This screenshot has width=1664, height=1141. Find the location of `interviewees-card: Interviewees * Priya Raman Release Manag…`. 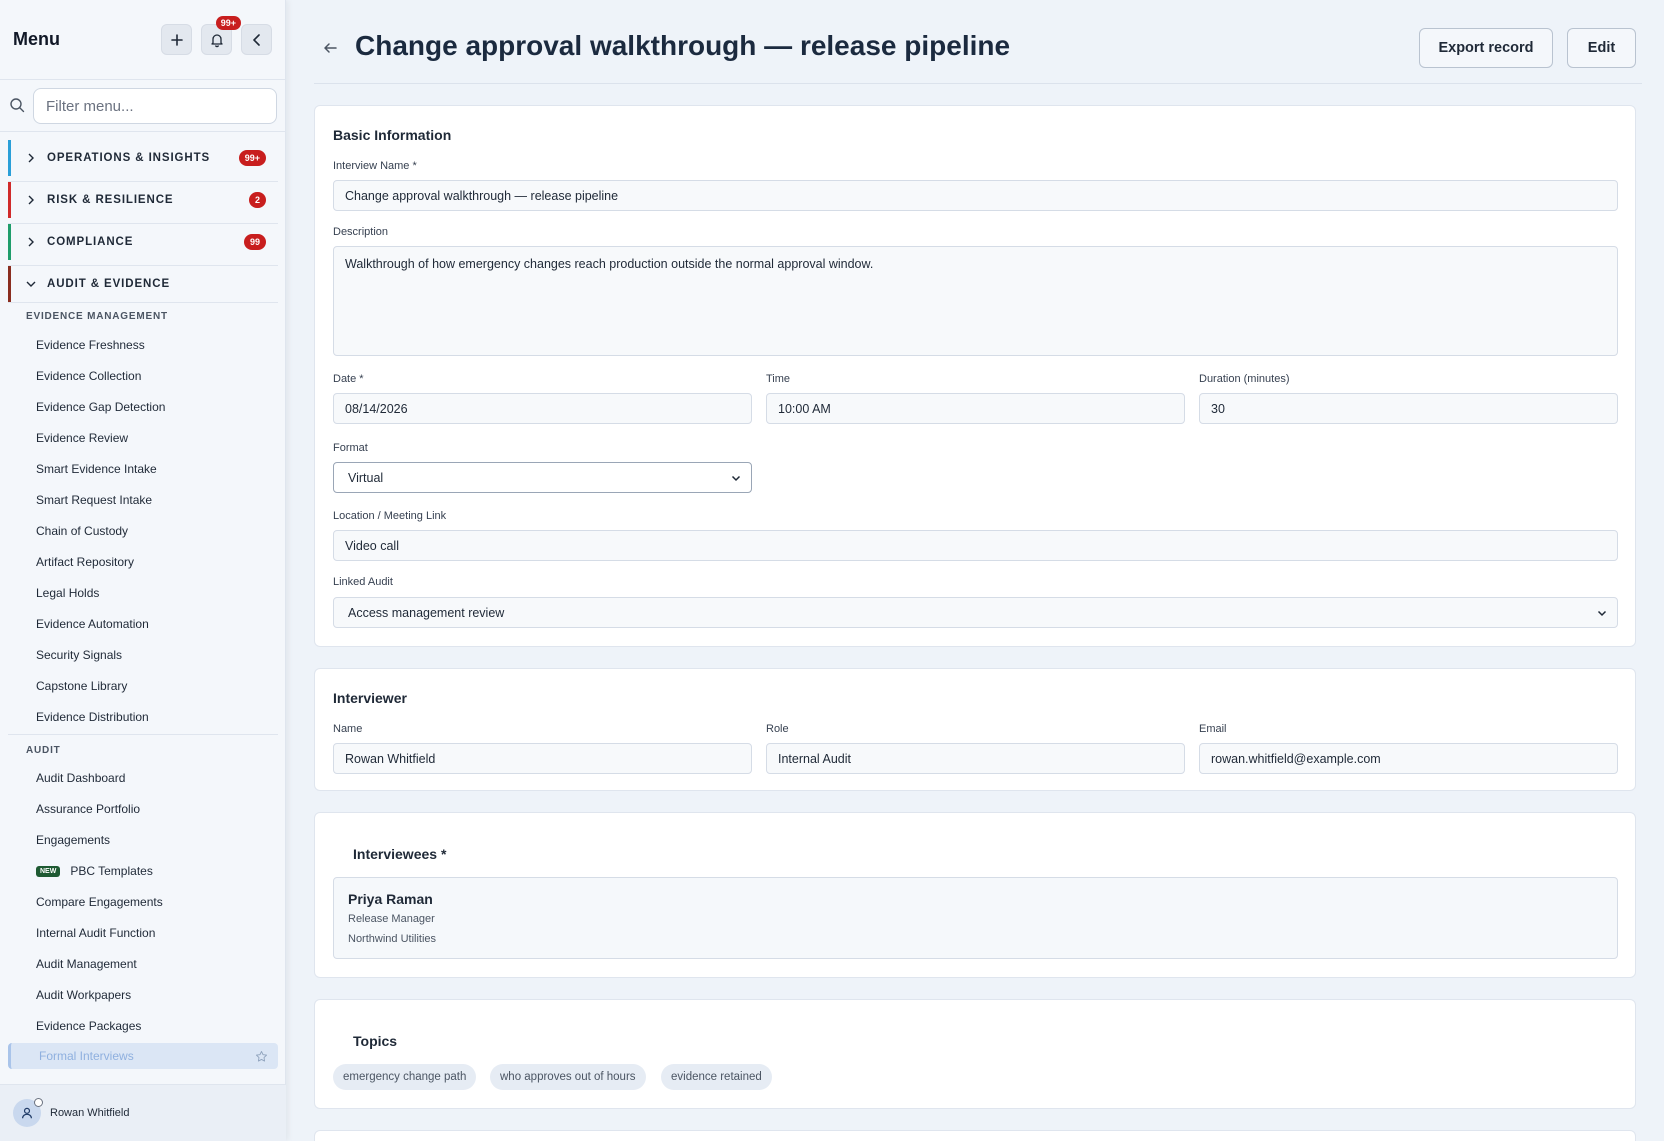

interviewees-card: Interviewees * Priya Raman Release Manag… is located at coordinates (975, 895).